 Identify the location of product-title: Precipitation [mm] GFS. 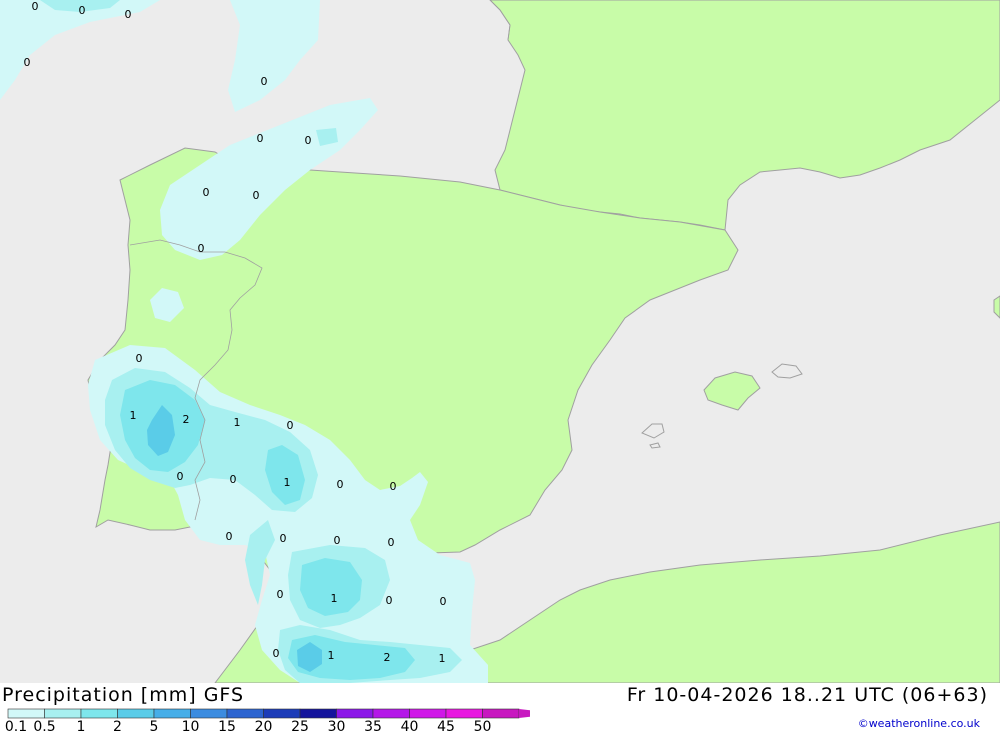
(123, 695).